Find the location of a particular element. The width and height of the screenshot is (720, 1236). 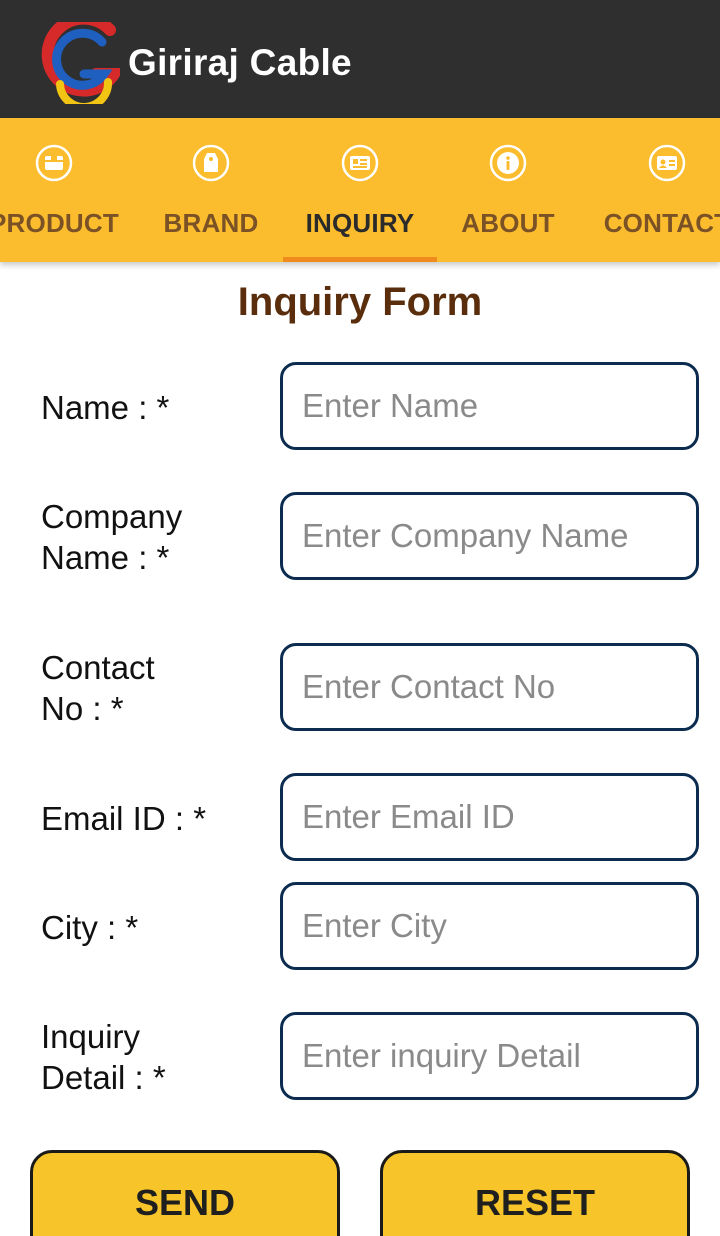

company-name-label-line1: Company is located at coordinates (112, 516).